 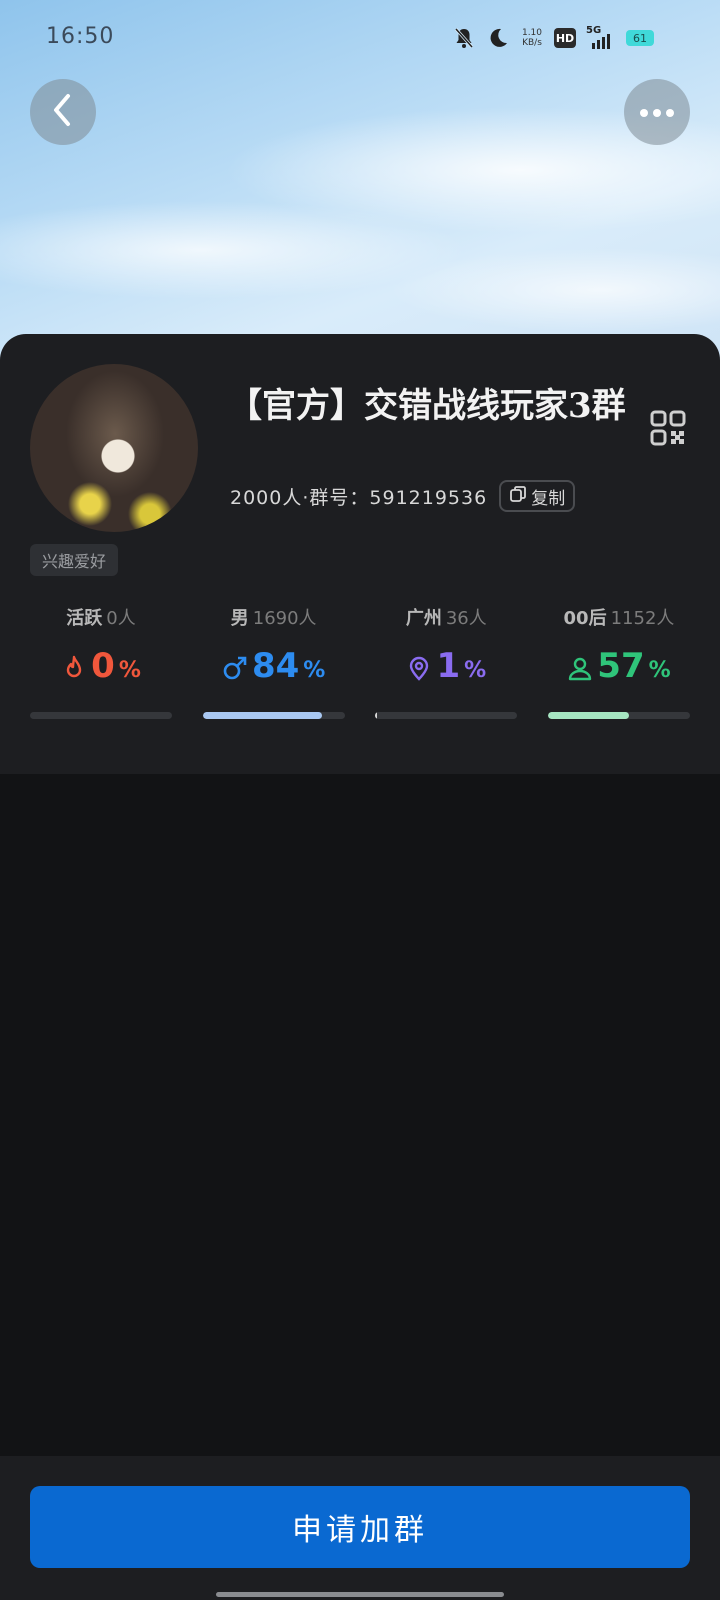 I want to click on stat-value: 84, so click(x=275, y=666).